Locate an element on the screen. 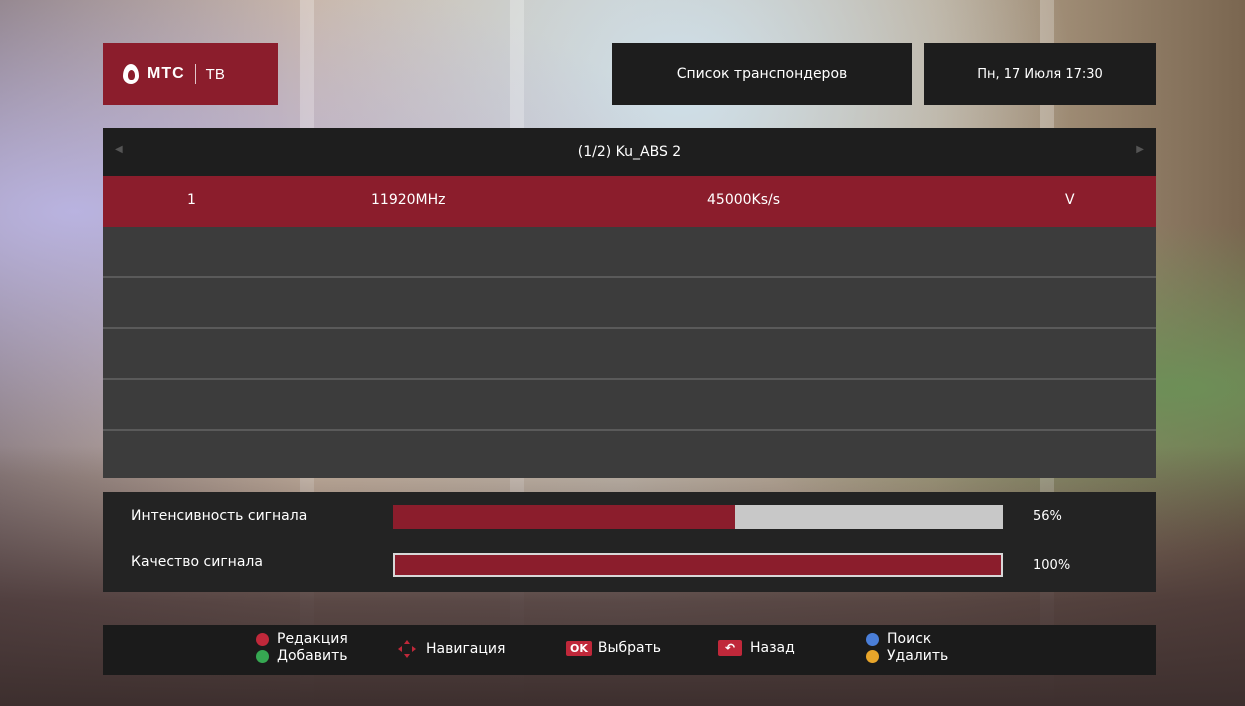 The image size is (1245, 706). signal-intensity-fill is located at coordinates (564, 517).